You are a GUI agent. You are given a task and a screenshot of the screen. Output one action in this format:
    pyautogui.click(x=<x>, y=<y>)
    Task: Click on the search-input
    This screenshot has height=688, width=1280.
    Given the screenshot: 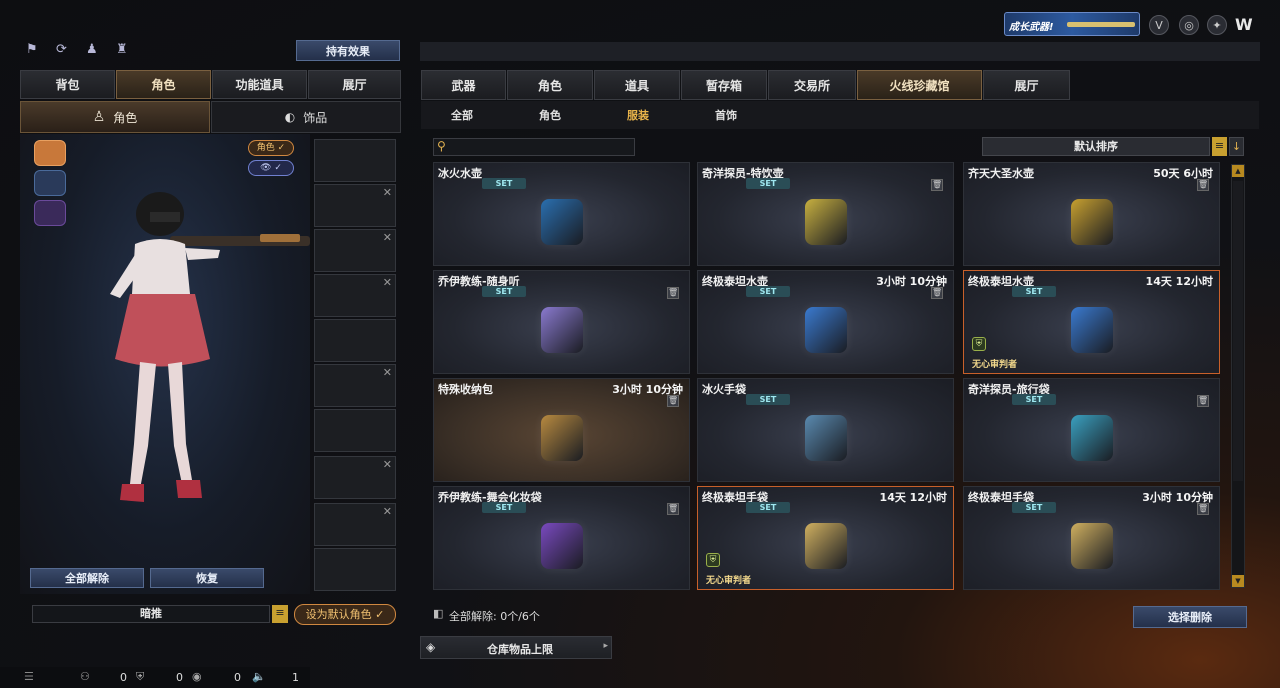 What is the action you would take?
    pyautogui.click(x=541, y=147)
    